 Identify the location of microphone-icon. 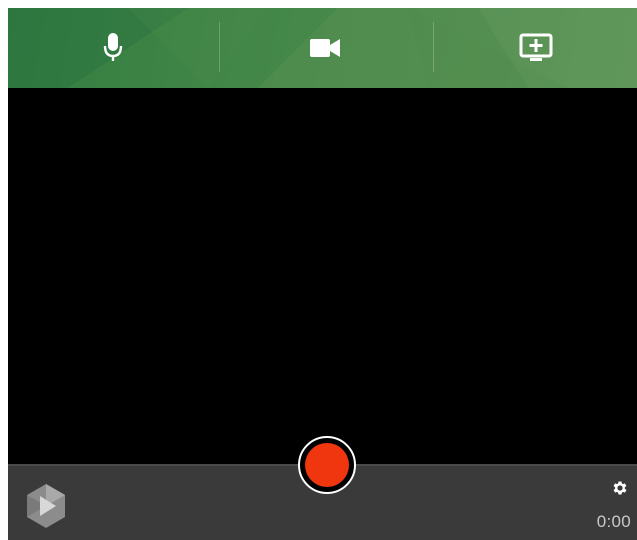
(113, 47).